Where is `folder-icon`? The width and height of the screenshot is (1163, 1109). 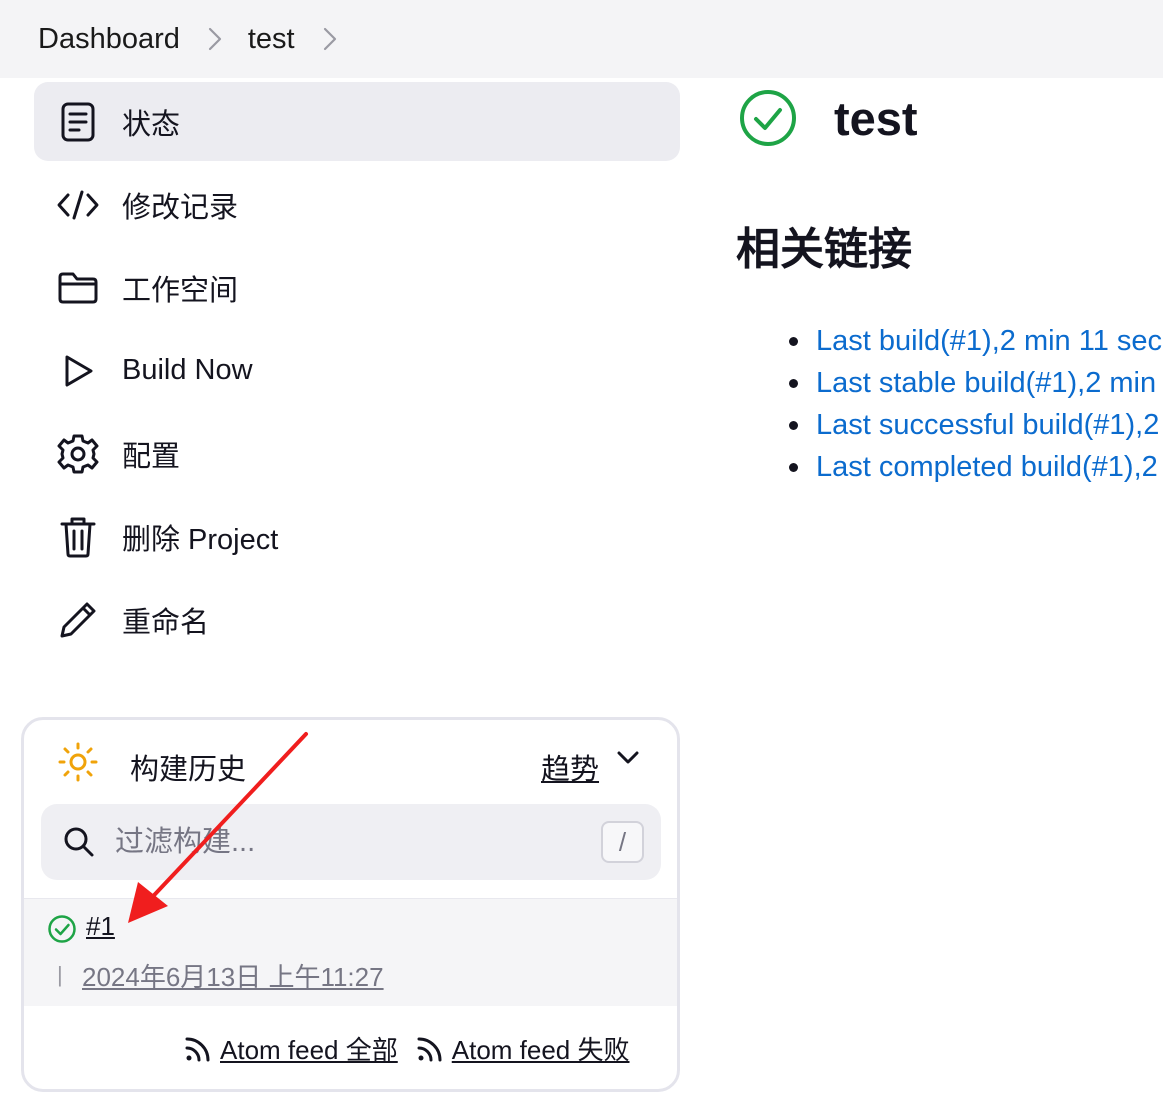
folder-icon is located at coordinates (78, 288).